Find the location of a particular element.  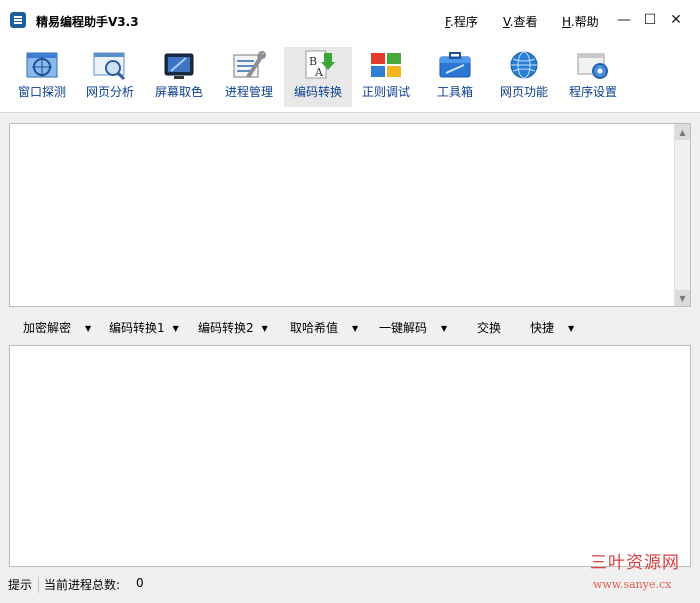

process-count-value: 0 is located at coordinates (140, 583).